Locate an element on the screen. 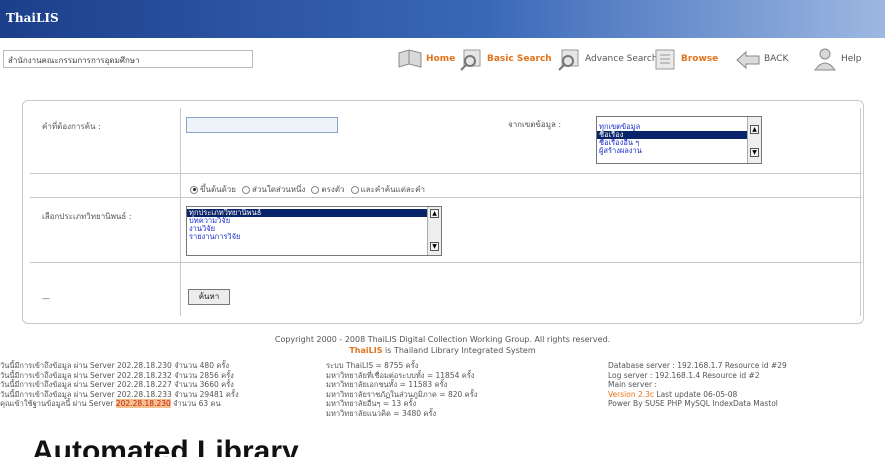  nav-help: Help is located at coordinates (837, 59).